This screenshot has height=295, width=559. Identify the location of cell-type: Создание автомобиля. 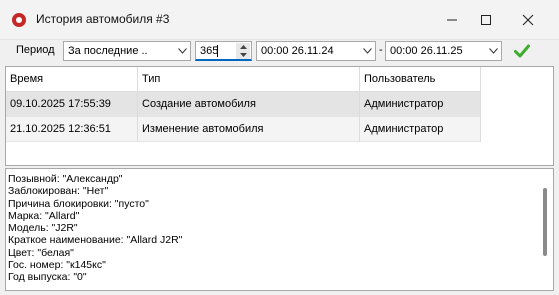
(249, 104).